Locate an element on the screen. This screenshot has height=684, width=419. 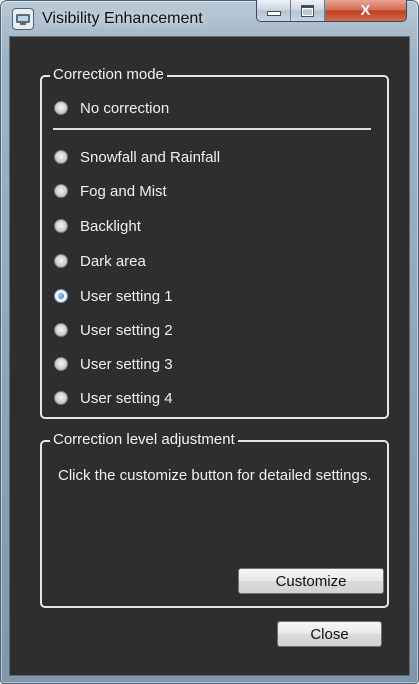
maximize-button is located at coordinates (308, 10).